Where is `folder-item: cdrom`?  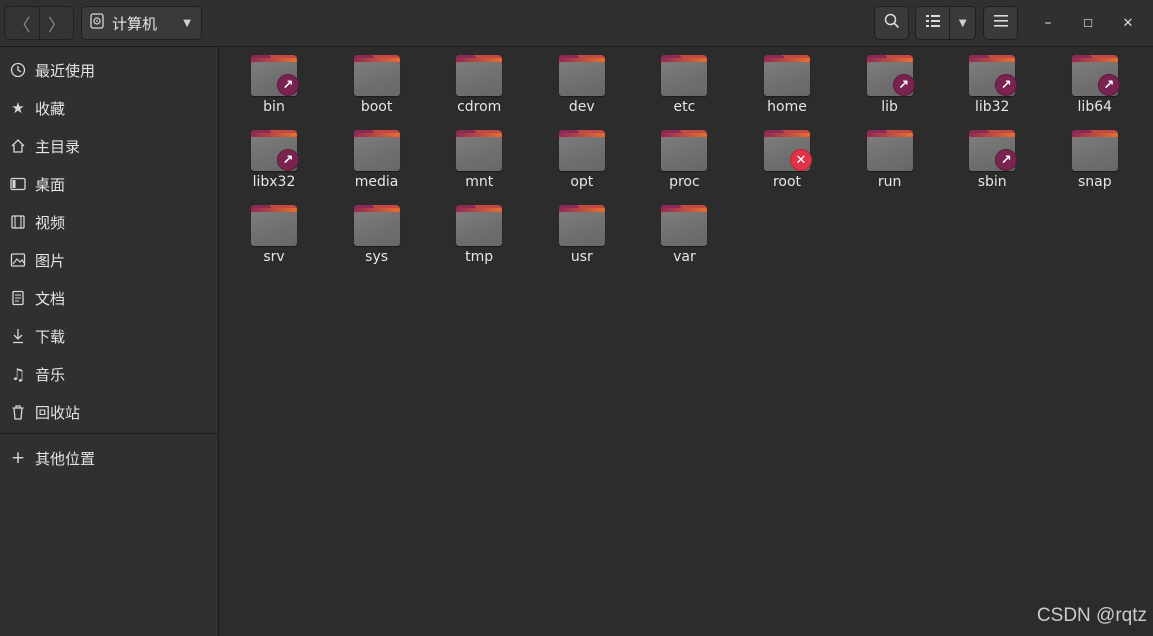 folder-item: cdrom is located at coordinates (479, 81).